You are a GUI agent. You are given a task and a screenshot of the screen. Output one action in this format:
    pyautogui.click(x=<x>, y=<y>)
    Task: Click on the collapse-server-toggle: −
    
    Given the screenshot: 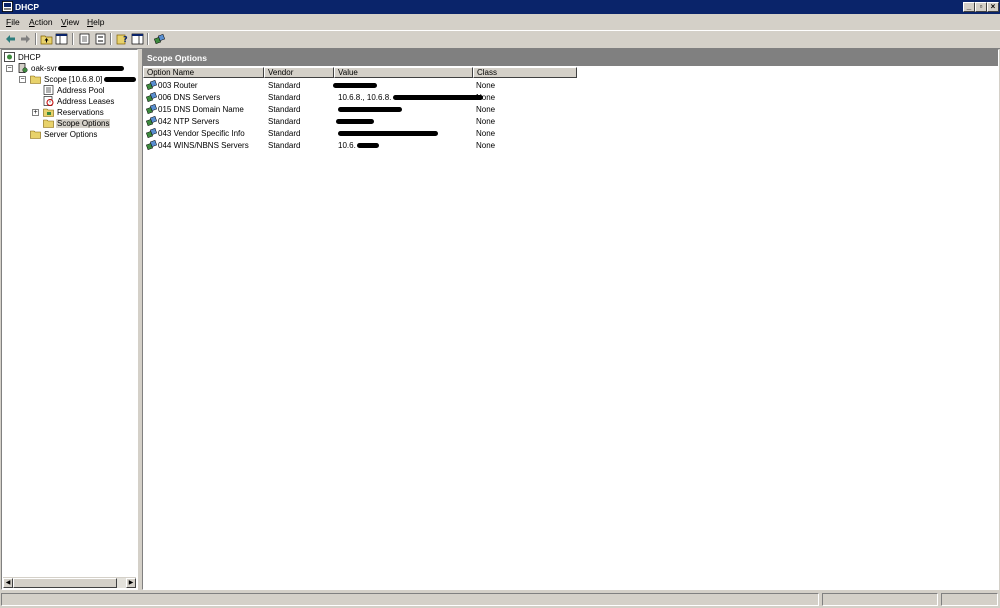 What is the action you would take?
    pyautogui.click(x=9, y=68)
    